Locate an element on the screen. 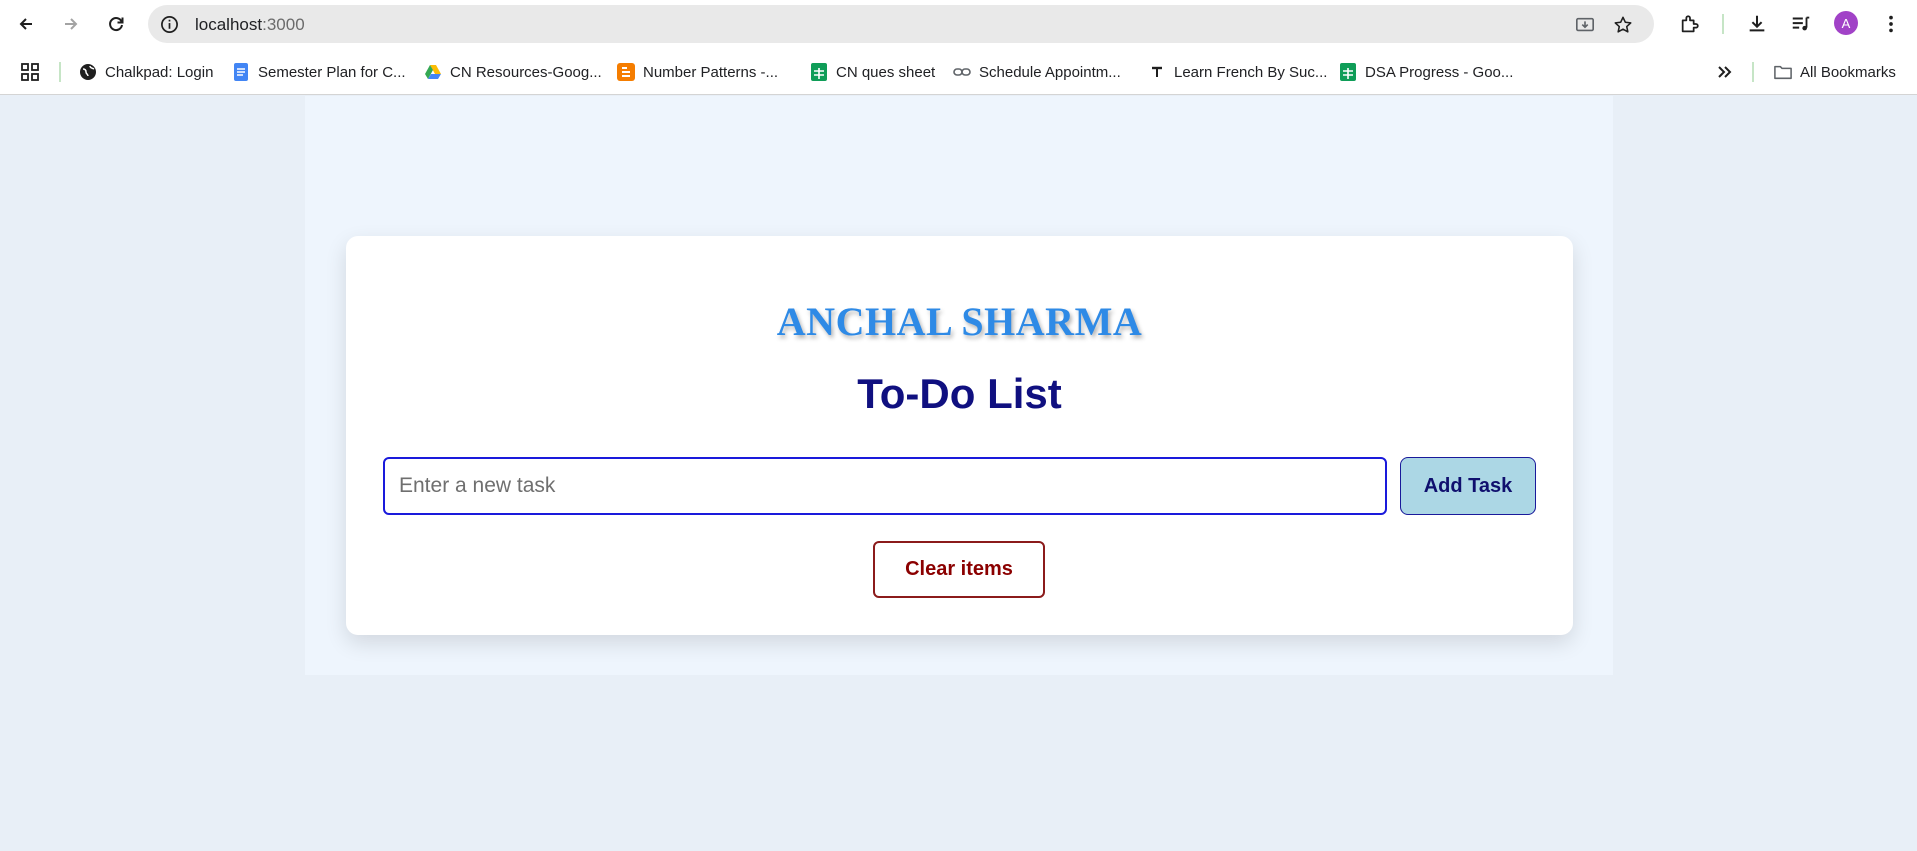 This screenshot has height=851, width=1917. clear-items-button: Clear items is located at coordinates (959, 569).